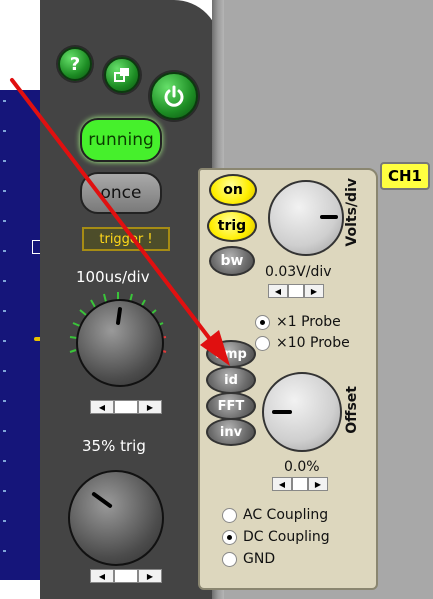 This screenshot has width=433, height=599. Describe the element at coordinates (302, 467) in the screenshot. I see `offset-value: 0.0%` at that location.